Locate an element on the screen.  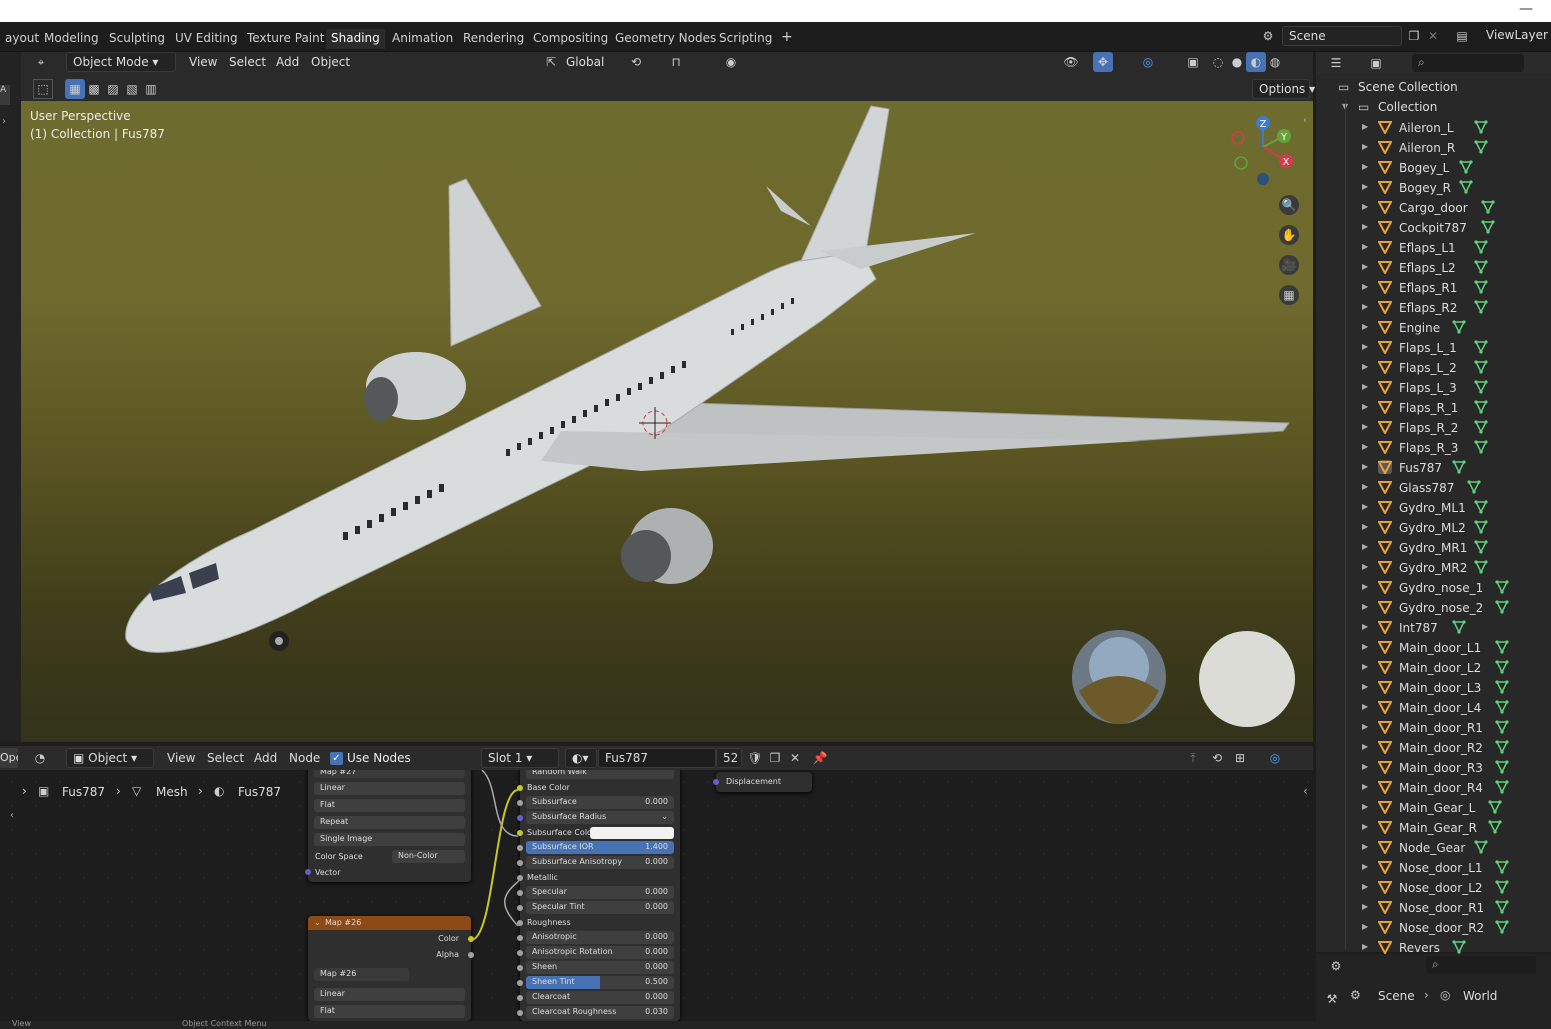
scene-icon: ⚙ is located at coordinates (1268, 36).